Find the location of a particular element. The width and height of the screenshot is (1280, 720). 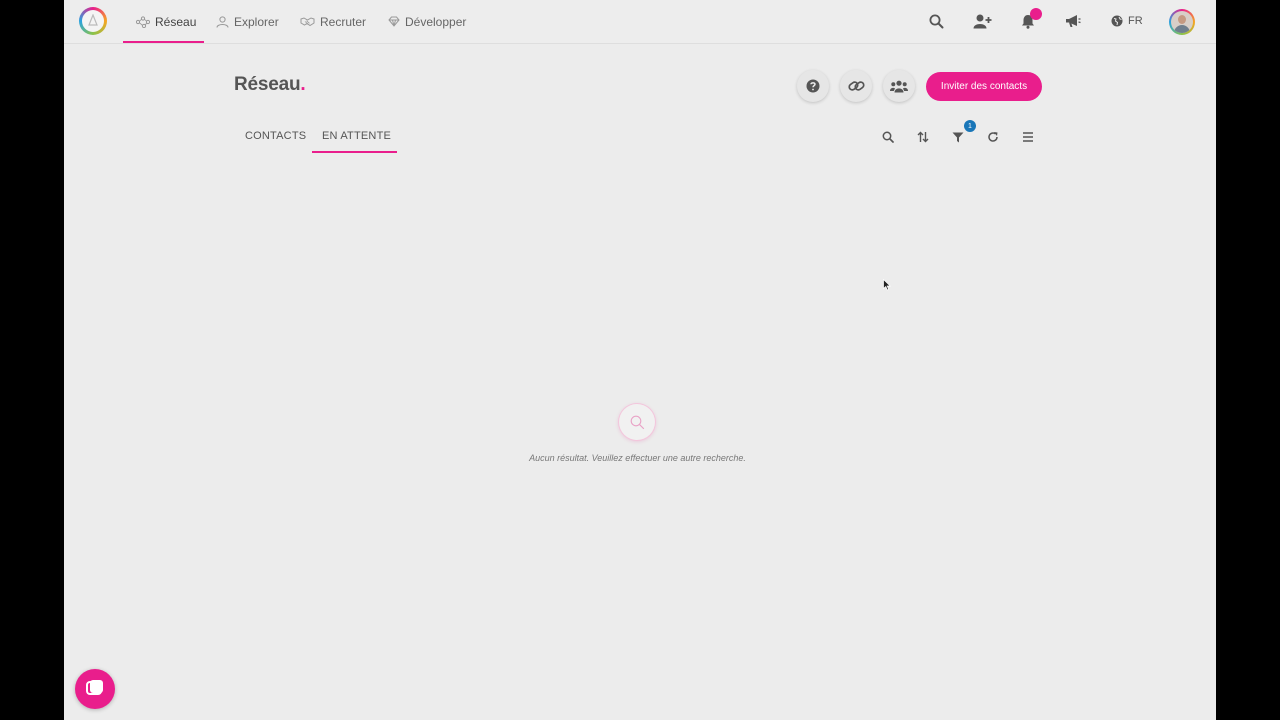

hamburger-menu-icon is located at coordinates (1028, 137).